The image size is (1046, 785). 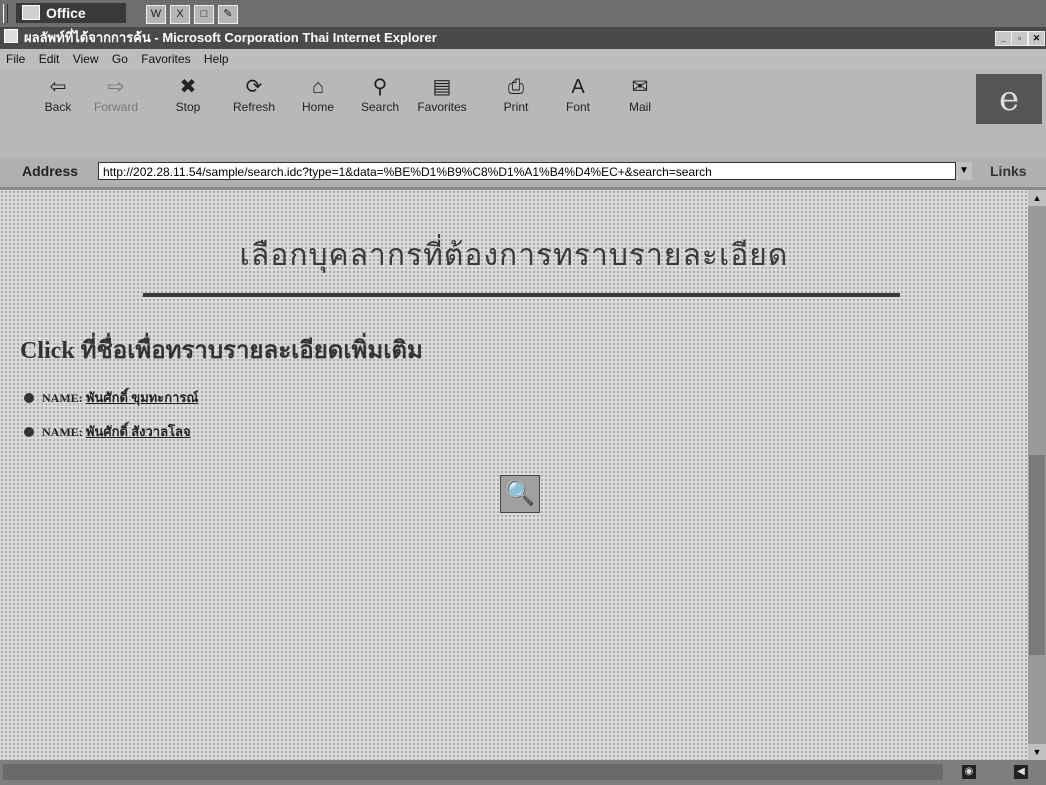 What do you see at coordinates (188, 107) in the screenshot?
I see `stop-label: Stop` at bounding box center [188, 107].